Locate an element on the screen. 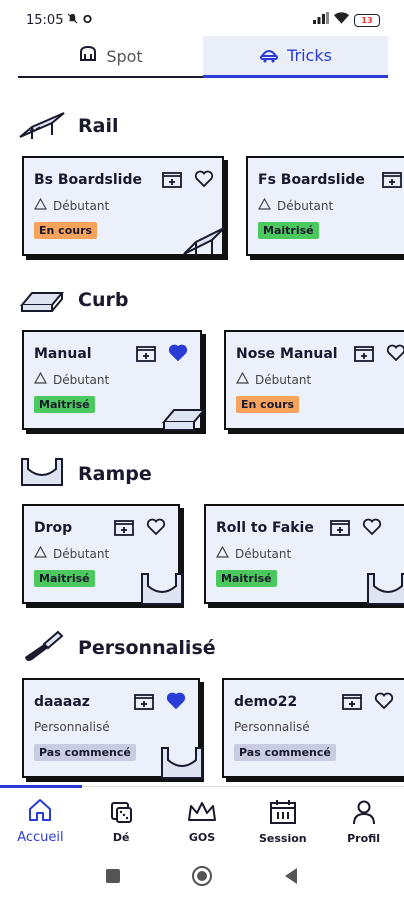 This screenshot has height=900, width=404. tab-tricks: Tricks is located at coordinates (295, 57).